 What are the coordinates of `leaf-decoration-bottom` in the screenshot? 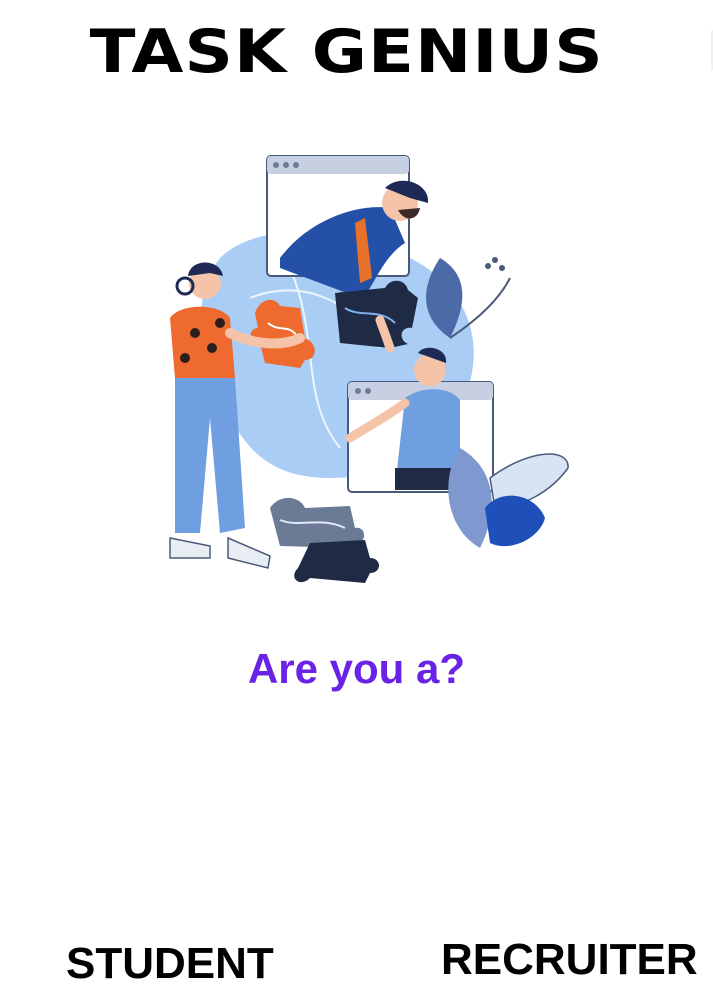 It's located at (508, 498).